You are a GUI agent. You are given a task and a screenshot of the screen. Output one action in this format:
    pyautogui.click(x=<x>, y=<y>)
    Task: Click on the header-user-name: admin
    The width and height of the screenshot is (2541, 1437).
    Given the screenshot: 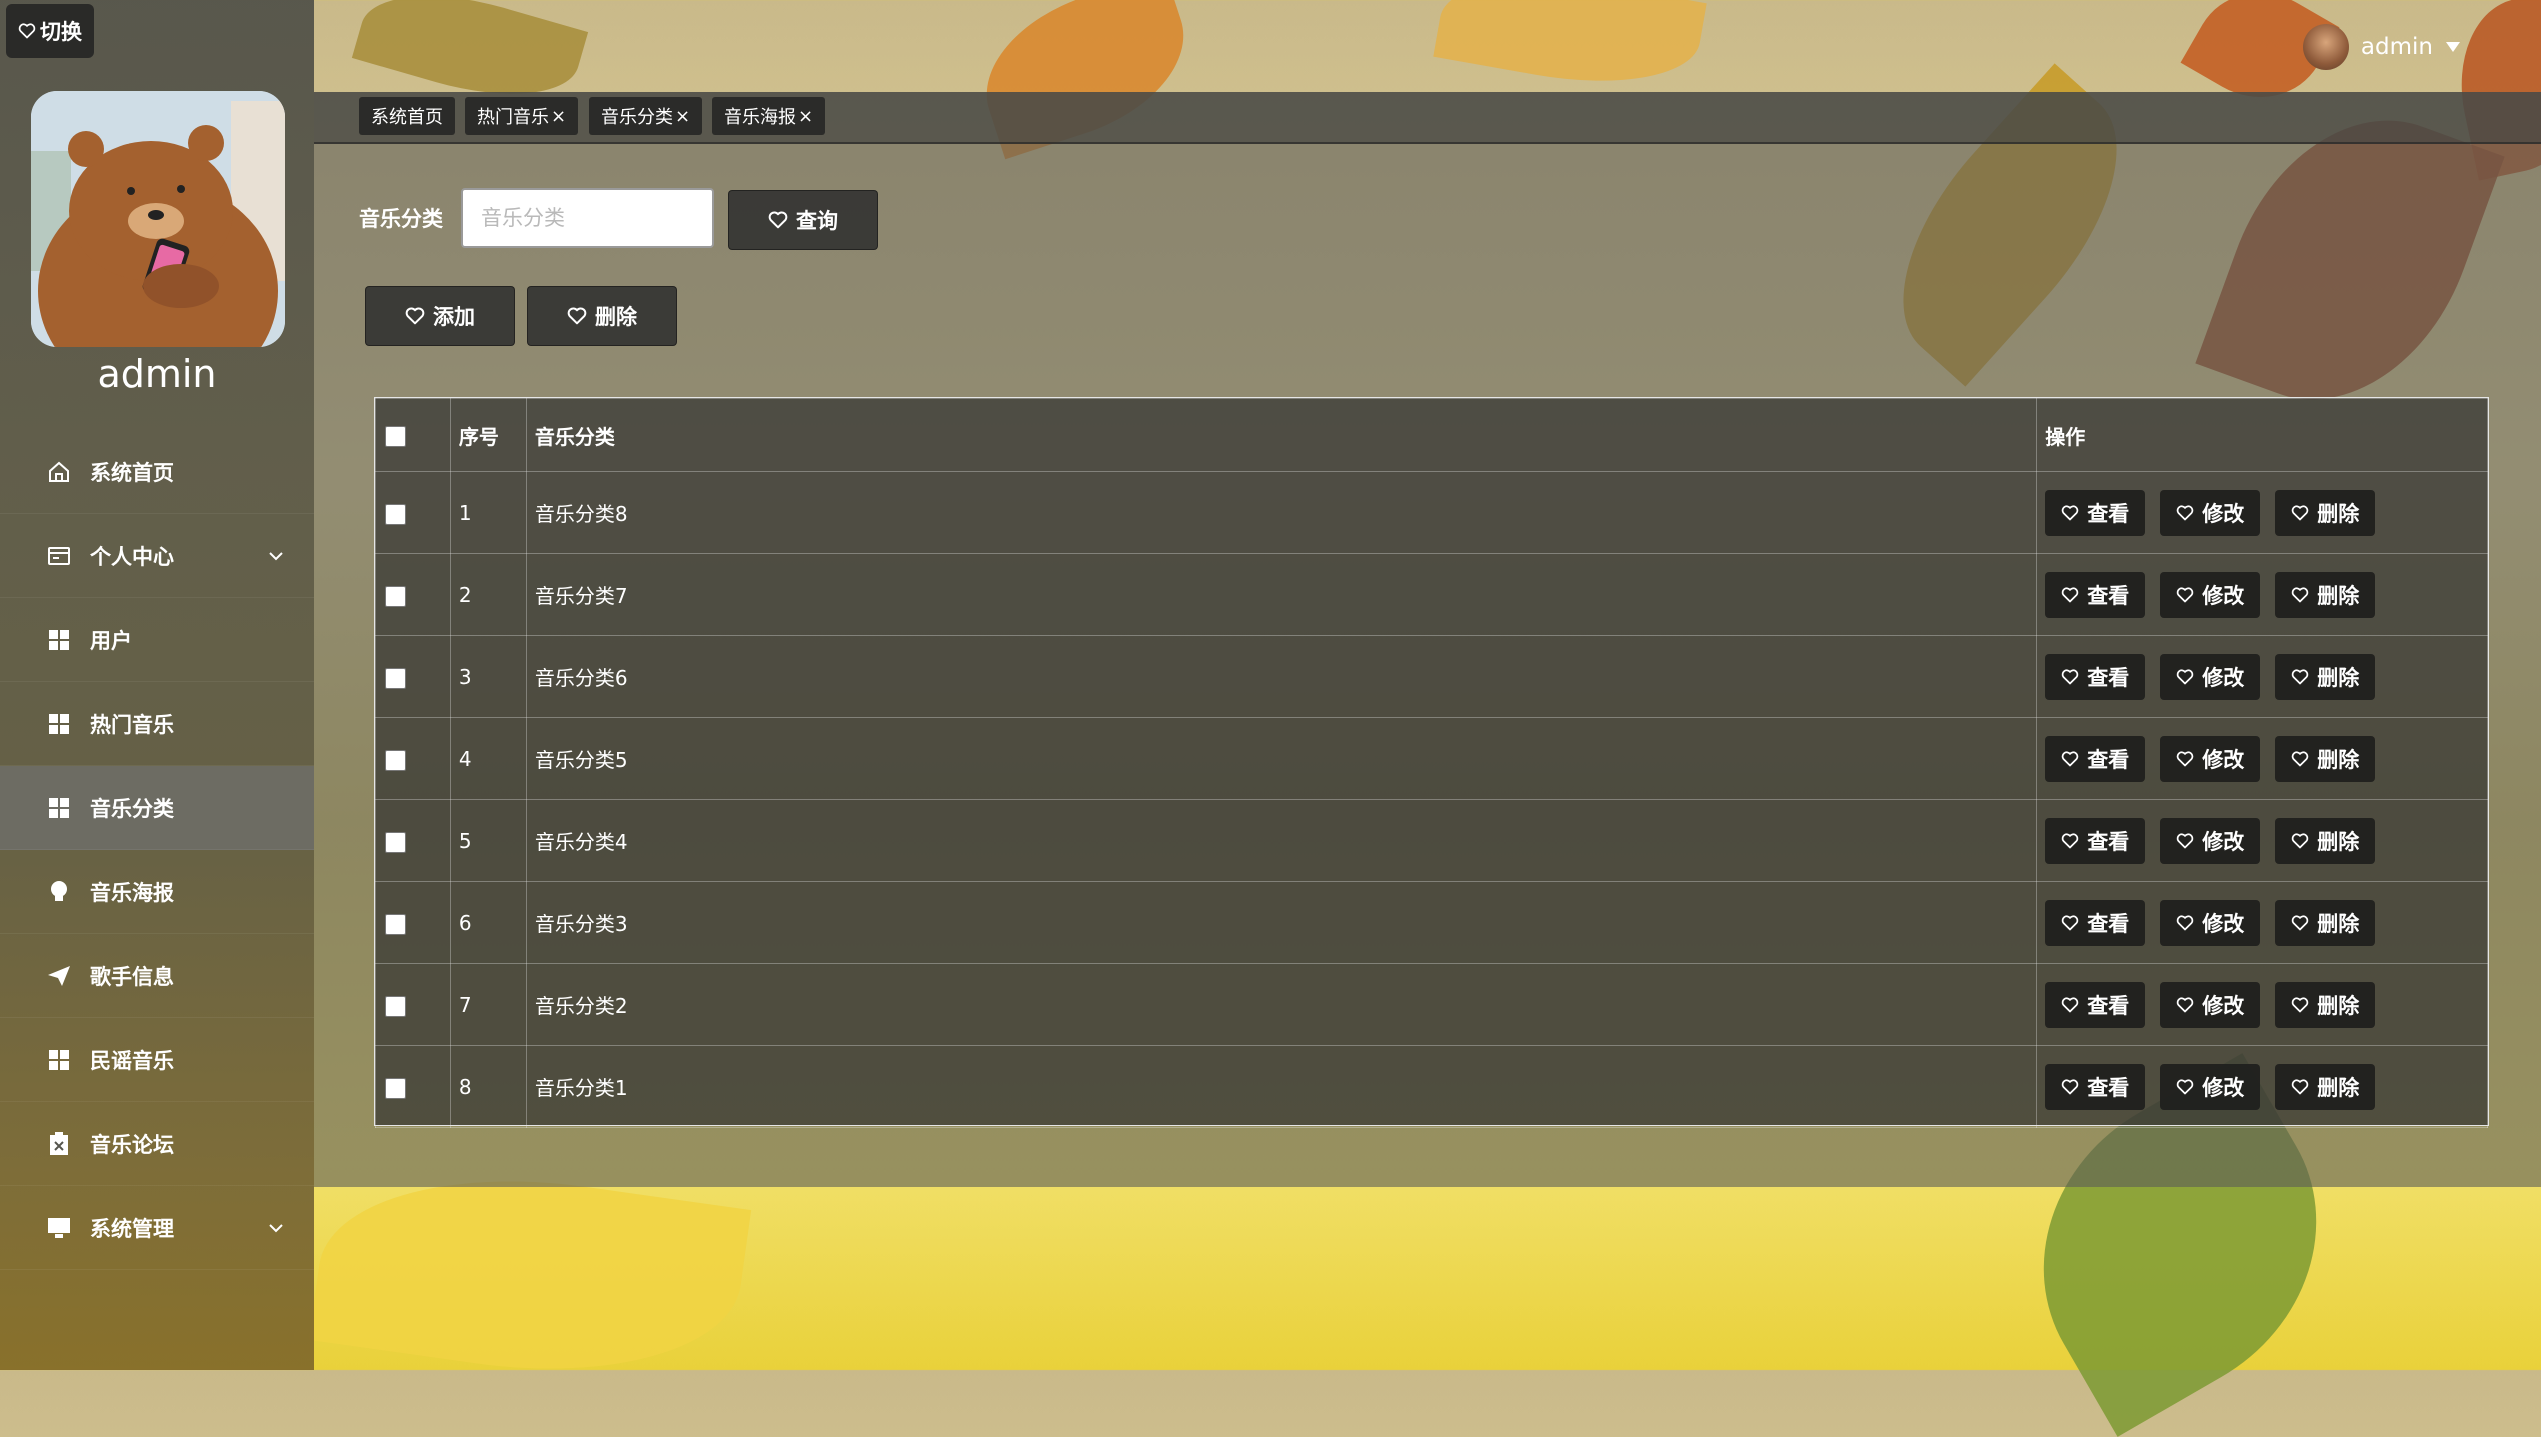 What is the action you would take?
    pyautogui.click(x=2396, y=47)
    